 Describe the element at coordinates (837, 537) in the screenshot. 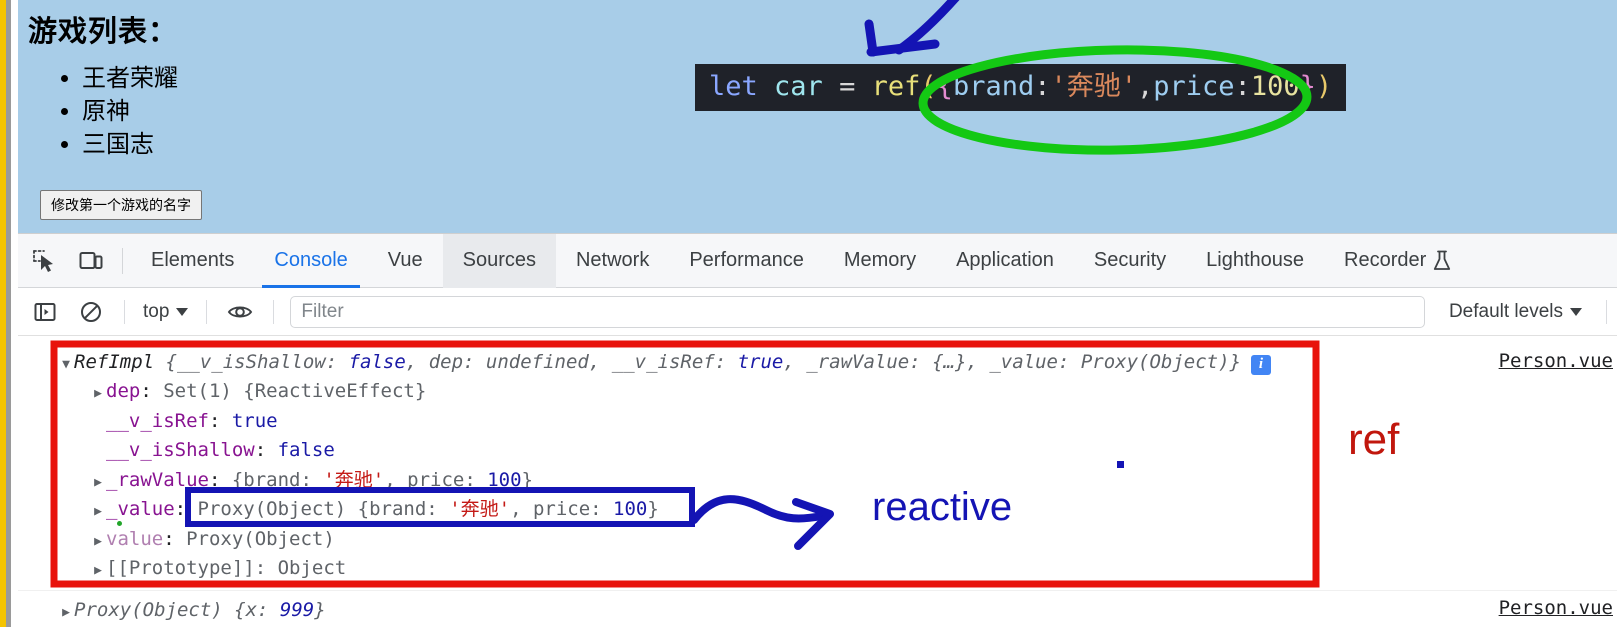

I see `object-row: ▶ value: Proxy(Object)` at that location.